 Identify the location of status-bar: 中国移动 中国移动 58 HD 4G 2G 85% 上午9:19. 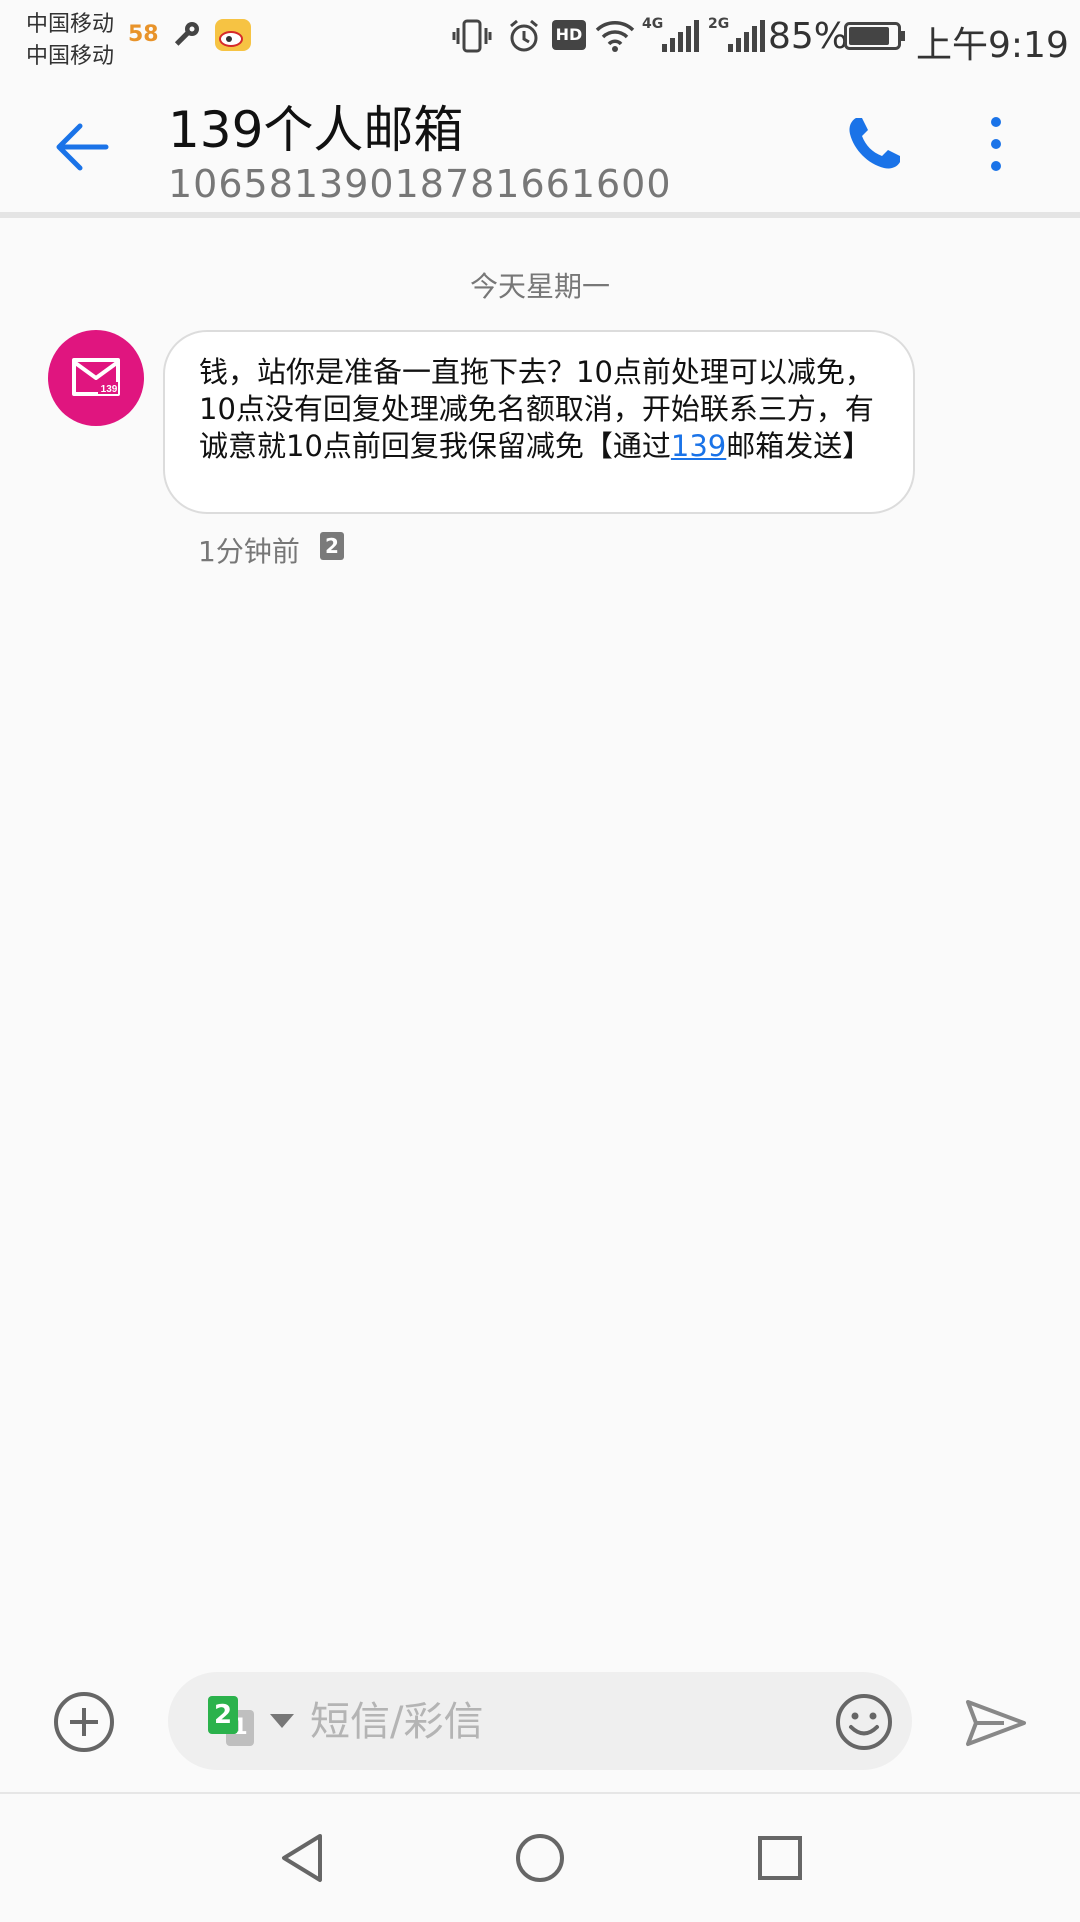
(540, 36).